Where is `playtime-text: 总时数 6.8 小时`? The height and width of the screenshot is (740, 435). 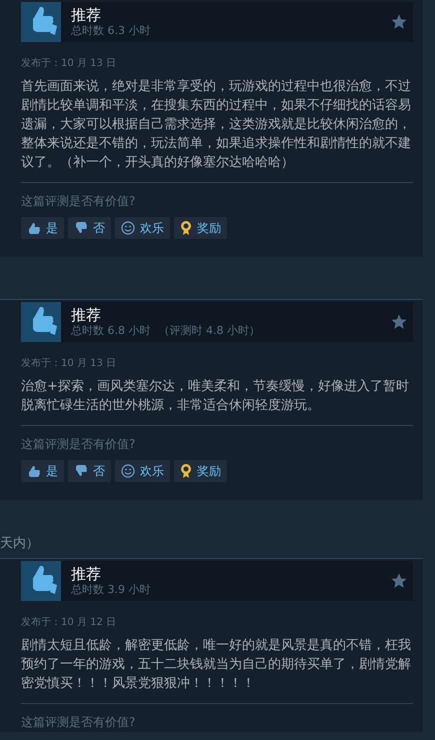 playtime-text: 总时数 6.8 小时 is located at coordinates (110, 330).